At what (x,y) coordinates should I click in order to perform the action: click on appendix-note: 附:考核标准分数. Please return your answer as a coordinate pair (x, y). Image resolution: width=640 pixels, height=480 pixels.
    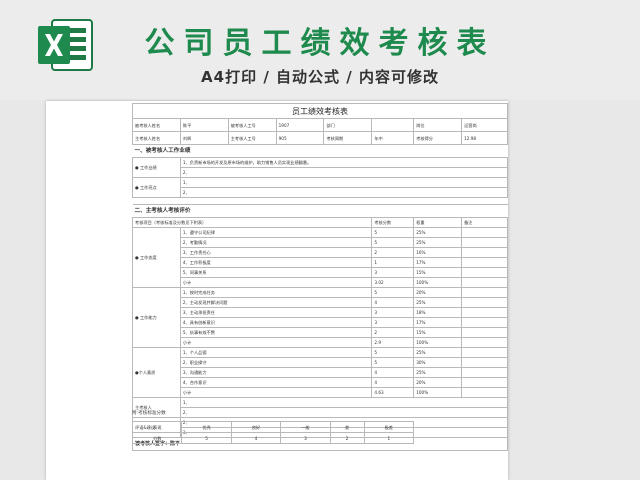
    Looking at the image, I should click on (149, 413).